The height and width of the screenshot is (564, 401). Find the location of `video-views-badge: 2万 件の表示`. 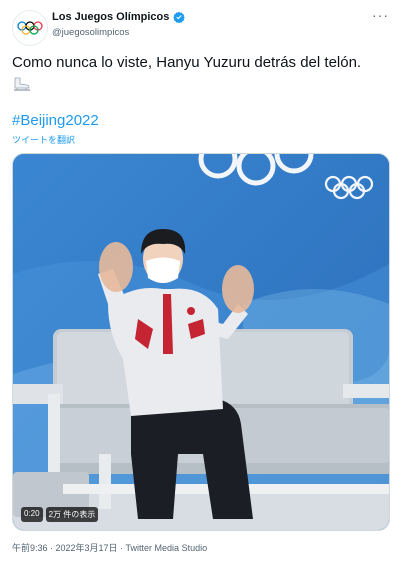

video-views-badge: 2万 件の表示 is located at coordinates (72, 514).